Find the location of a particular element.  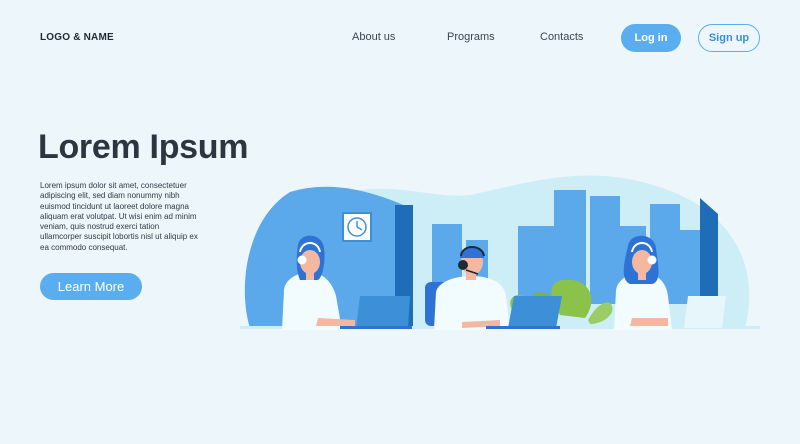

wall-clock-icon is located at coordinates (357, 227).